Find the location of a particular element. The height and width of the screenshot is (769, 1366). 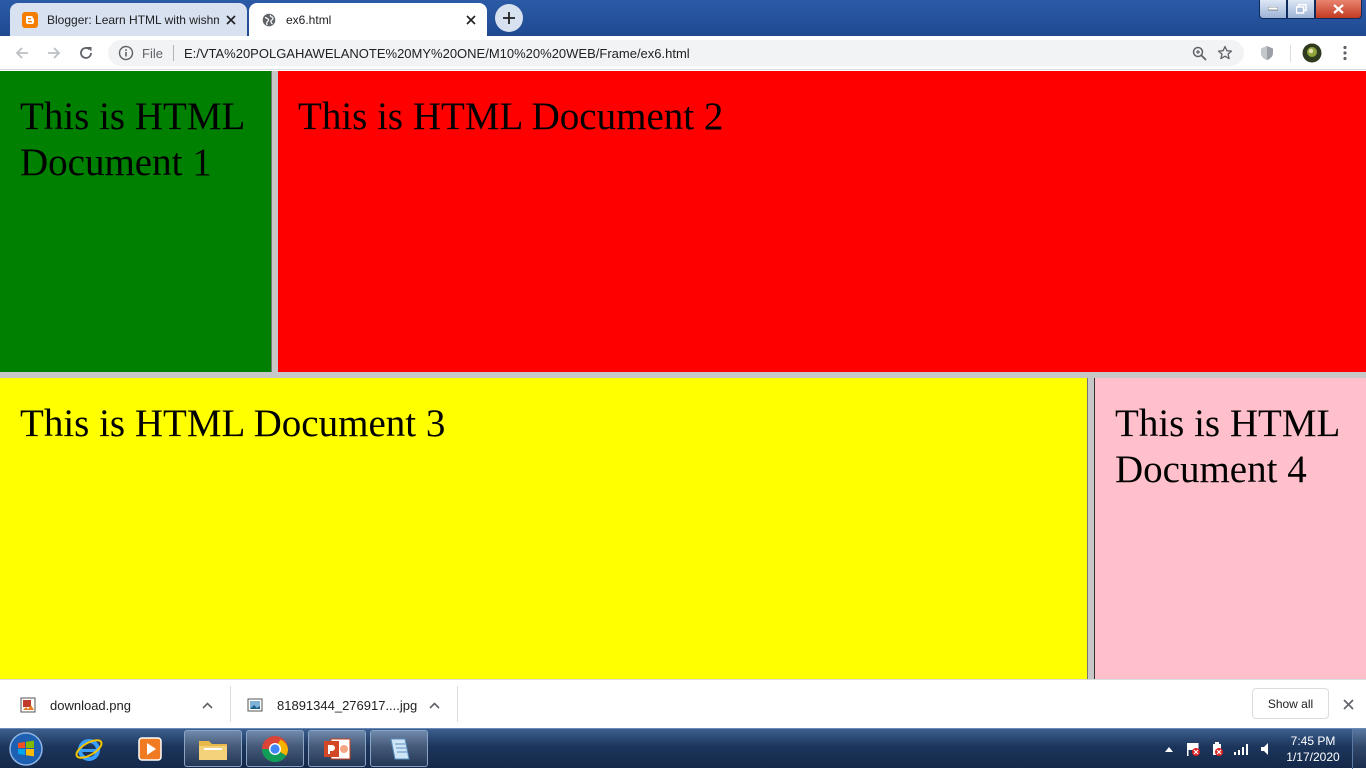

download-filename: 81891344_276917....jpg is located at coordinates (347, 705).